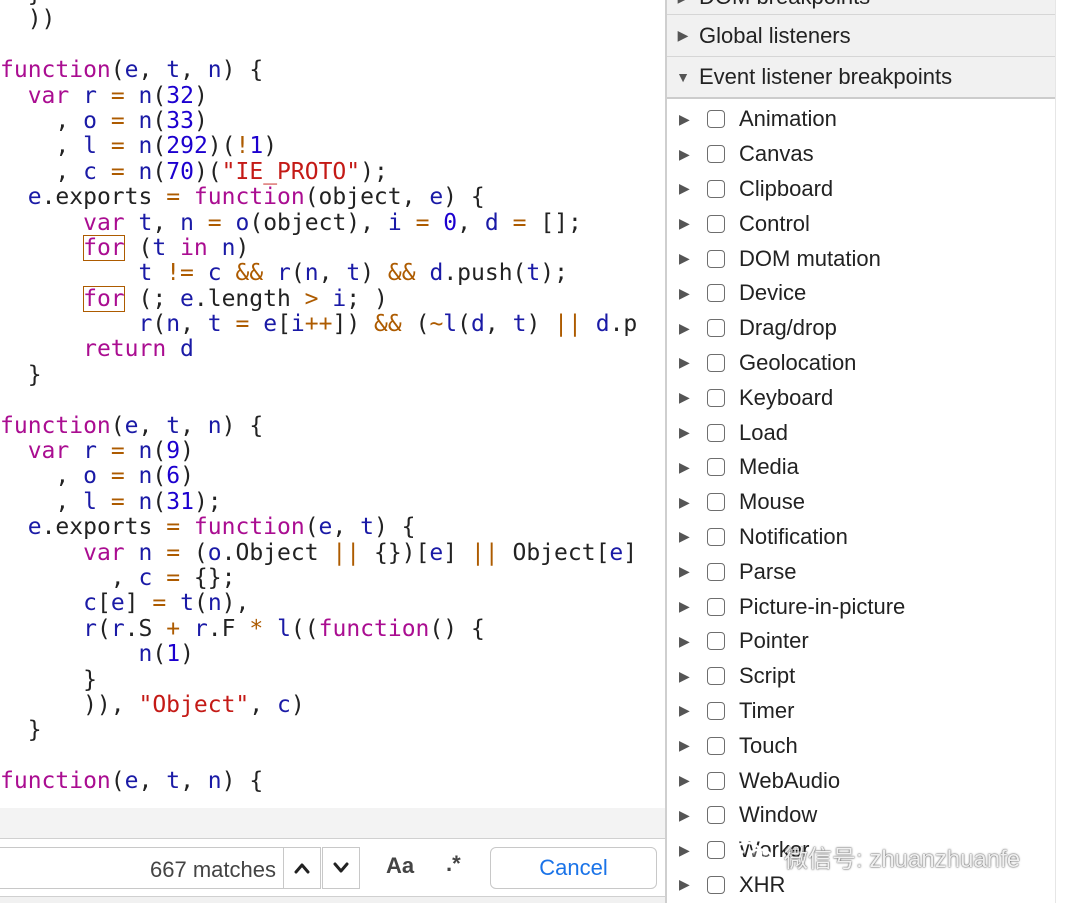 Image resolution: width=1080 pixels, height=903 pixels. I want to click on event-category-item: ▶ Timer, so click(861, 711).